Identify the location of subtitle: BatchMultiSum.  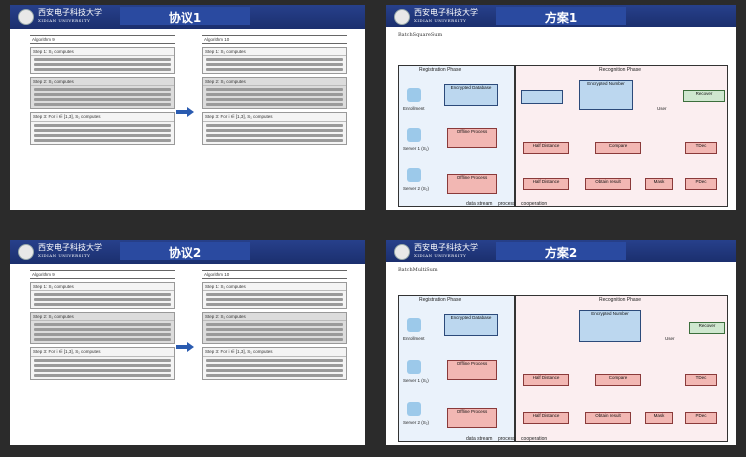
(418, 270).